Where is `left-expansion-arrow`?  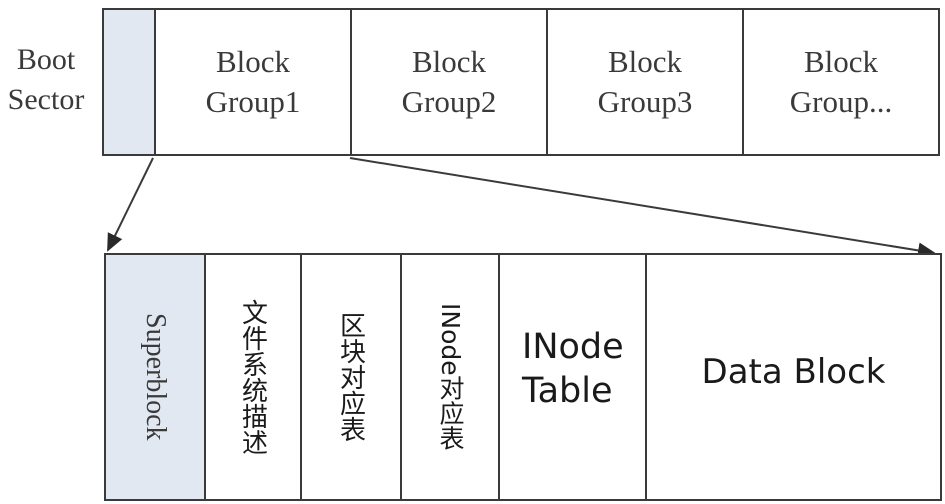
left-expansion-arrow is located at coordinates (130, 204).